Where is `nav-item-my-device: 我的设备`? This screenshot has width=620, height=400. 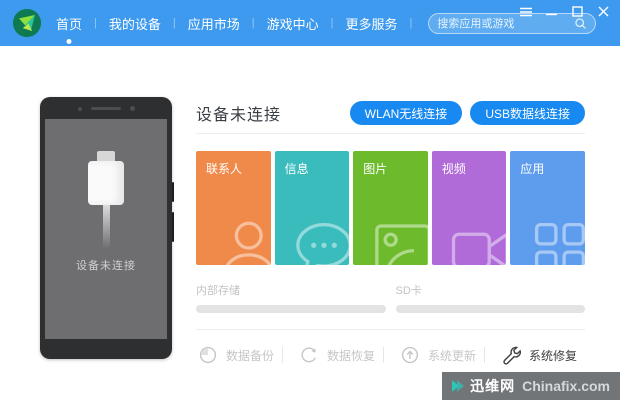
nav-item-my-device: 我的设备 is located at coordinates (135, 23).